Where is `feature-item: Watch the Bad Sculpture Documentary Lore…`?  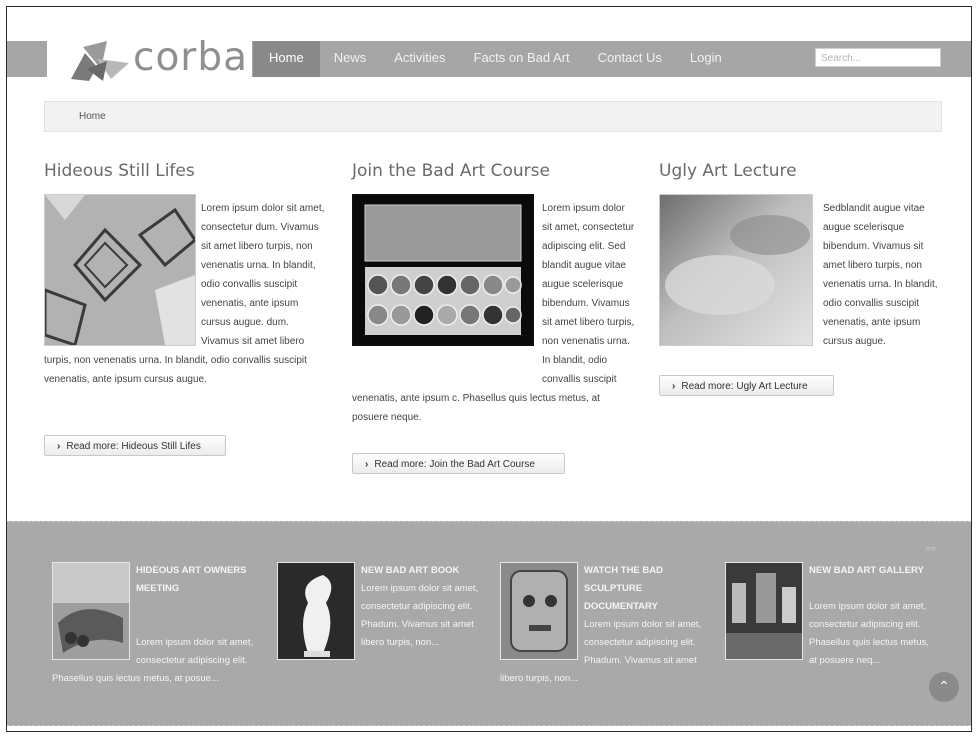 feature-item: Watch the Bad Sculpture Documentary Lore… is located at coordinates (607, 632).